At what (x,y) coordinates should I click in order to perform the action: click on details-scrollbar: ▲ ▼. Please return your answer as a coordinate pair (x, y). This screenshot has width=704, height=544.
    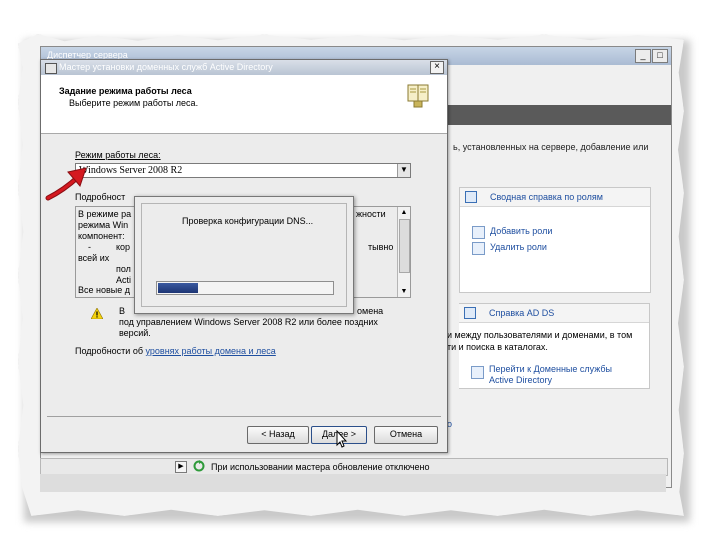
    Looking at the image, I should click on (403, 252).